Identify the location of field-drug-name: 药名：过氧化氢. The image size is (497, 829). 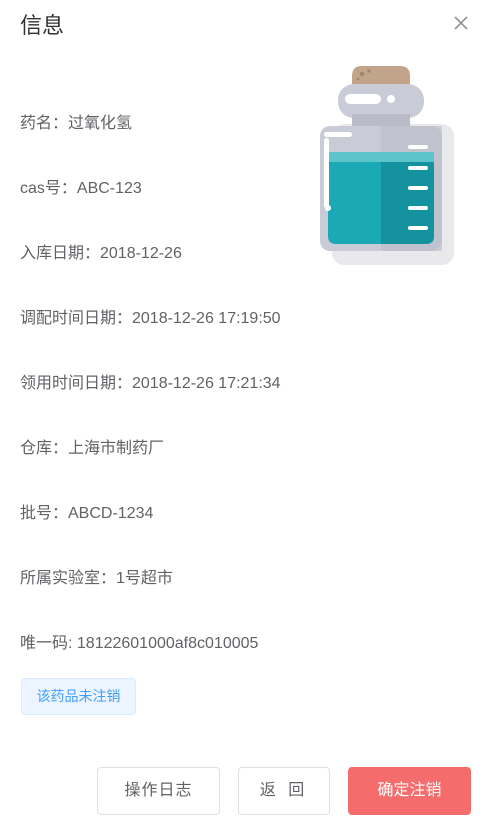
(76, 123).